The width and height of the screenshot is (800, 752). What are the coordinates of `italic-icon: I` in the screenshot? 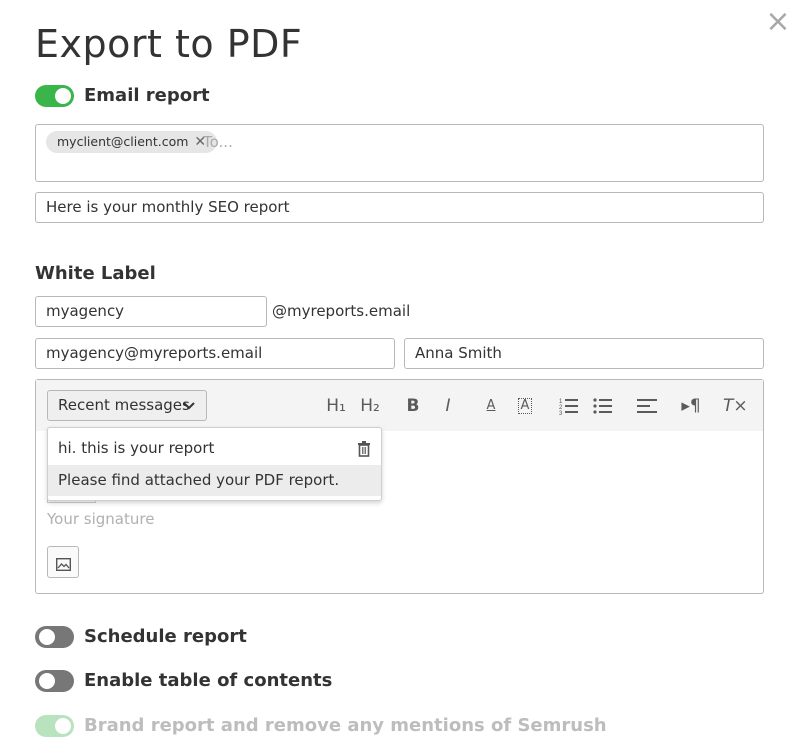 It's located at (448, 406).